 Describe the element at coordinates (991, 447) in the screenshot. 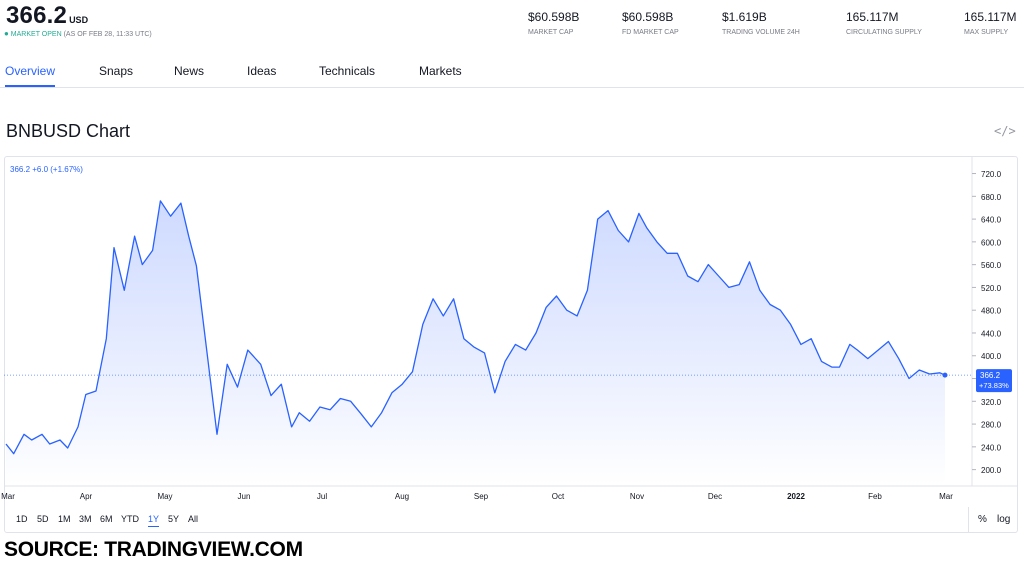

I see `y-tick-label: 240.0` at that location.